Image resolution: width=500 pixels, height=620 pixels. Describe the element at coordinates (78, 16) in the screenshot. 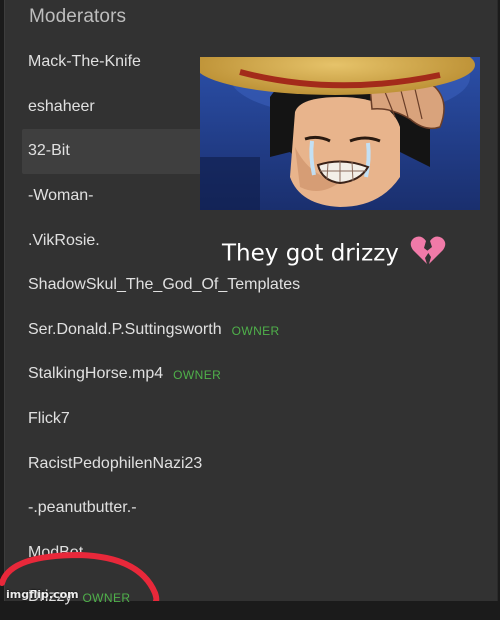

I see `moderators-heading: Moderators` at that location.